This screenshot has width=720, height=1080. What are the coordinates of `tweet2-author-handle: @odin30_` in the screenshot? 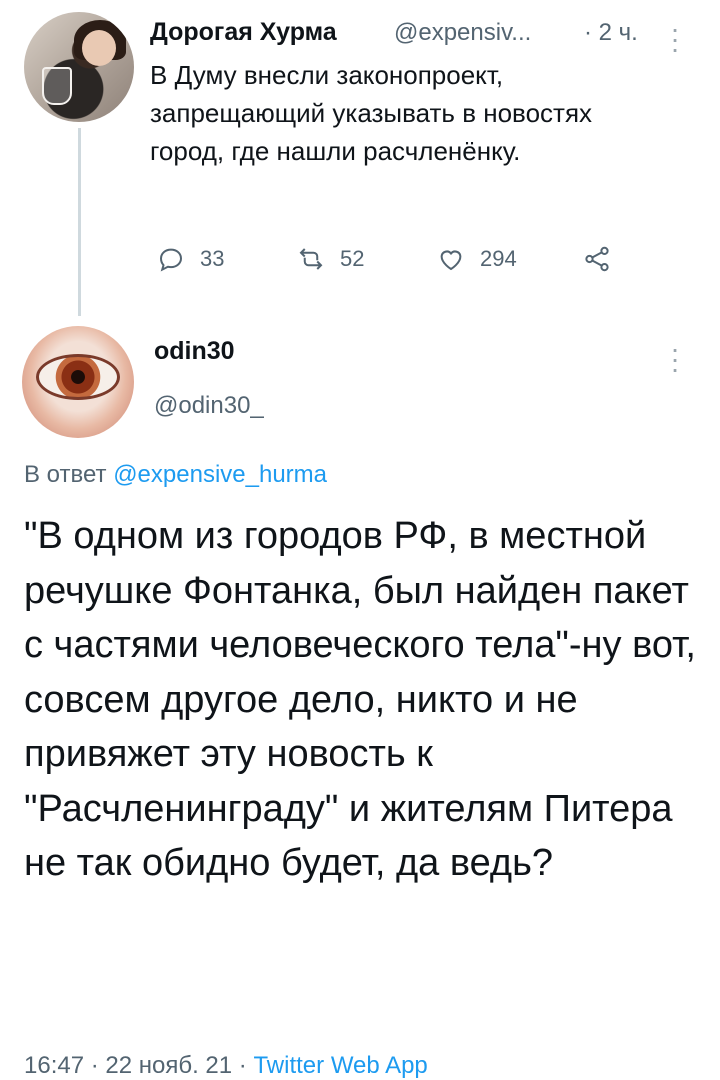 It's located at (209, 406).